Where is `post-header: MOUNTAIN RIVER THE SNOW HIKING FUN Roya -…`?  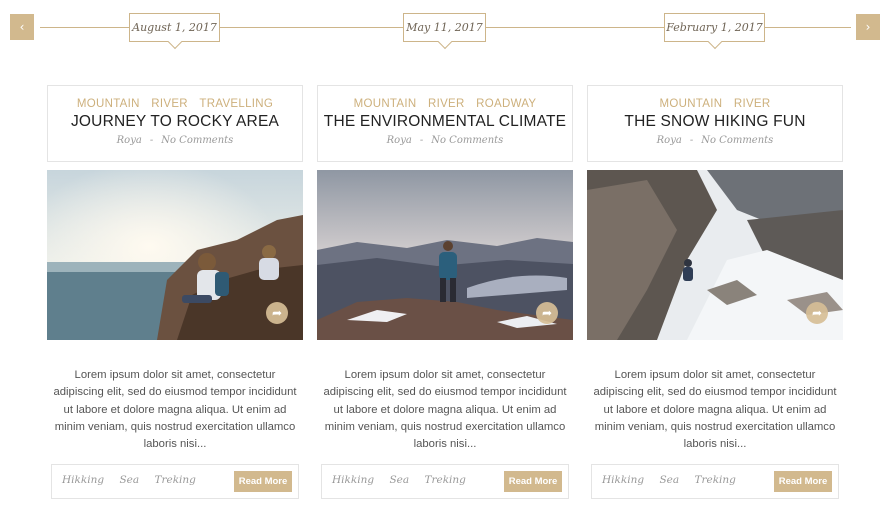
post-header: MOUNTAIN RIVER THE SNOW HIKING FUN Roya -… is located at coordinates (715, 123).